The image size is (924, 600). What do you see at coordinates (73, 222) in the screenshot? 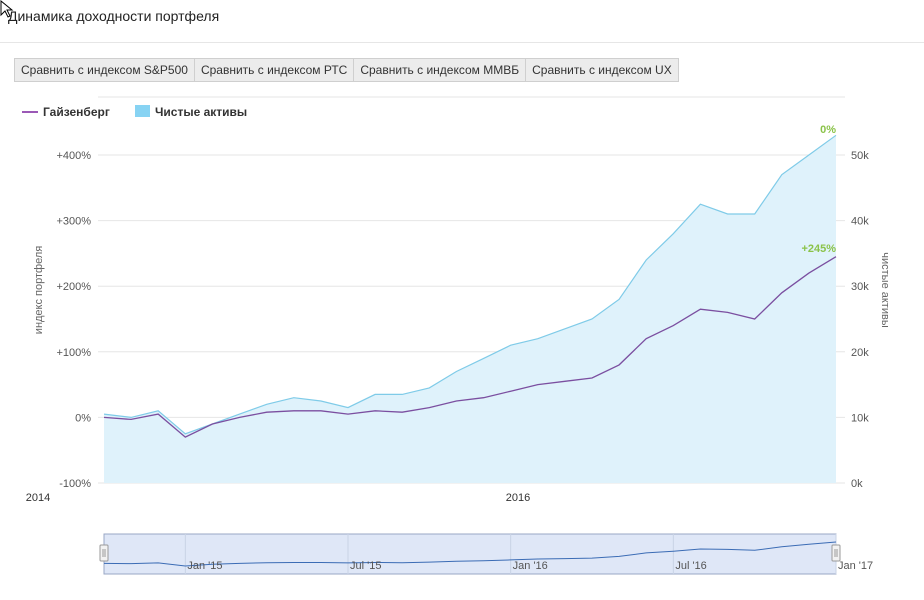
I see `y-tick-label-left: +300%` at bounding box center [73, 222].